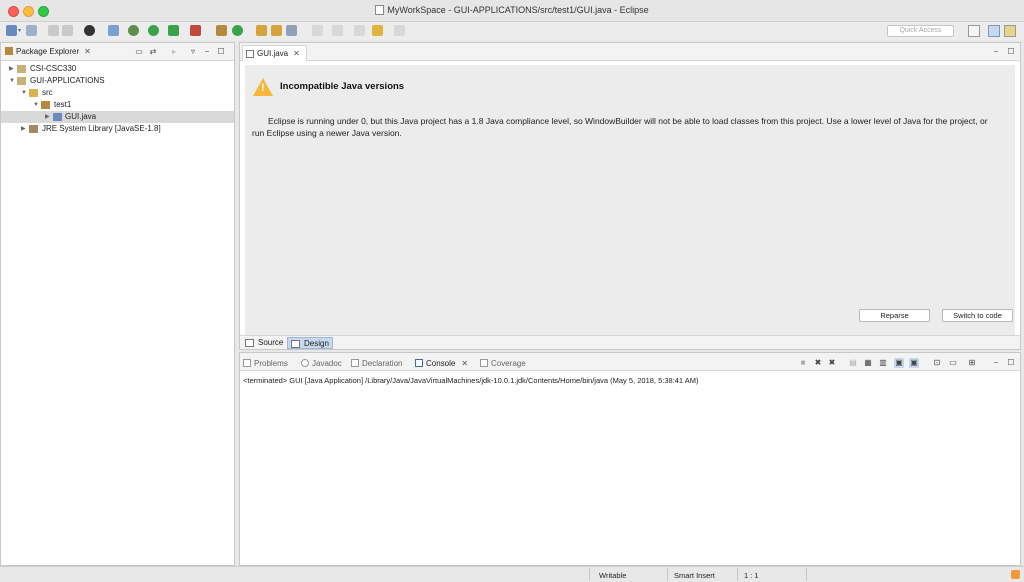  What do you see at coordinates (977, 315) in the screenshot?
I see `switch-to-code-button: Switch to code` at bounding box center [977, 315].